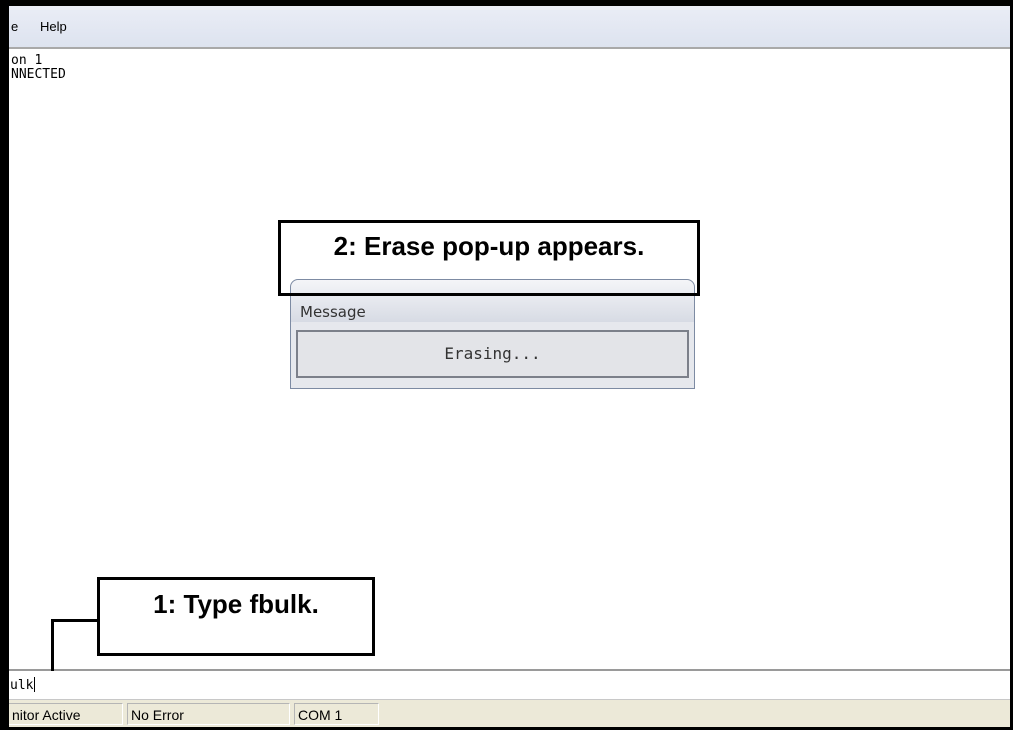  Describe the element at coordinates (509, 684) in the screenshot. I see `command-input-field: ulk` at that location.